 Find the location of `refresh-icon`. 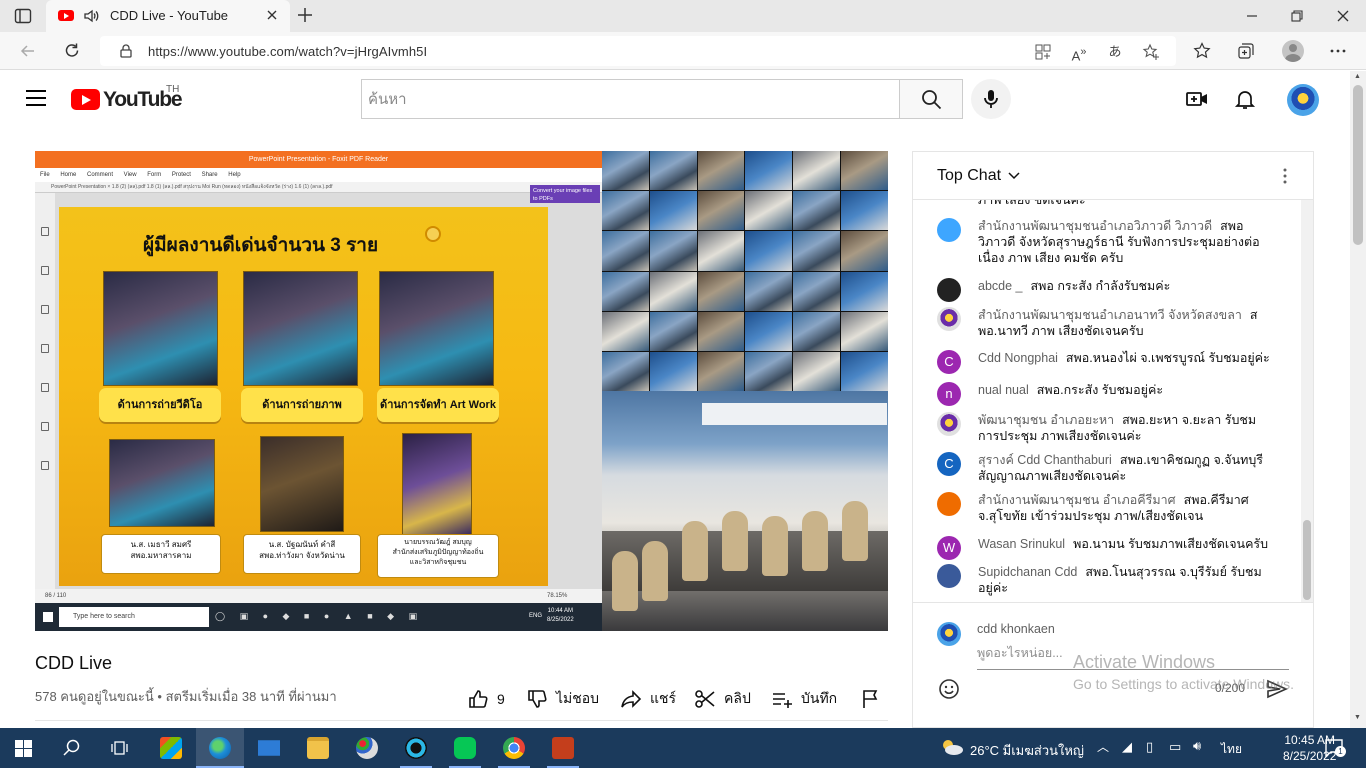

refresh-icon is located at coordinates (72, 51).